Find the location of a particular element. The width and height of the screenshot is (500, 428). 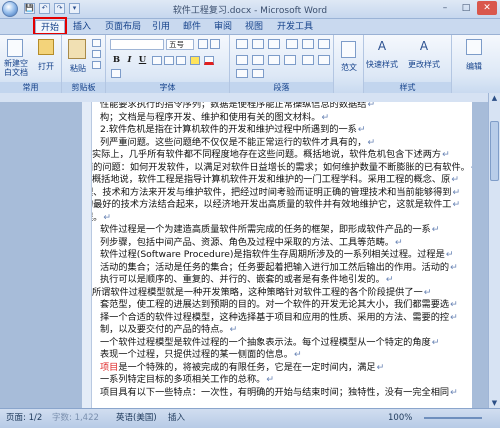

document-line: 活动的集合；活动是任务的集合；任务要起着把输入进行加工然后输出的作用。活动的↵ is located at coordinates (282, 268).